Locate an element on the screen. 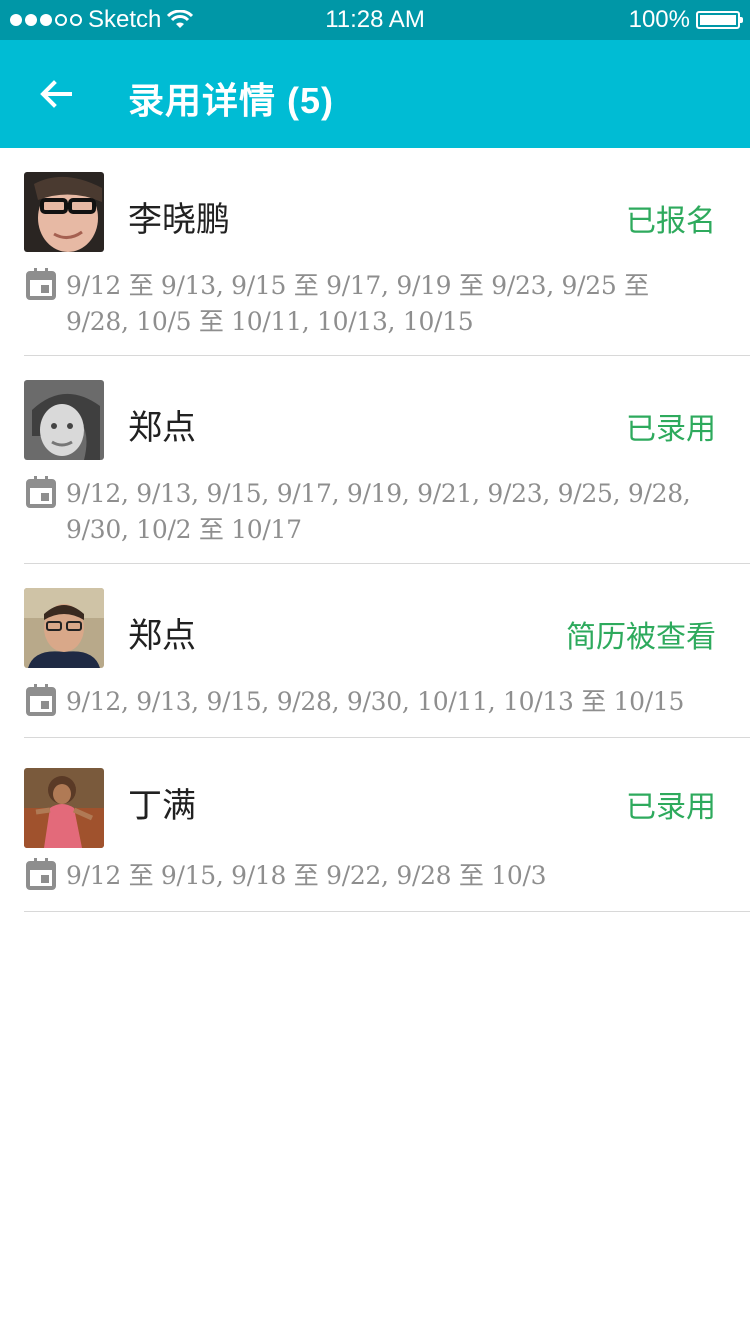 This screenshot has width=750, height=1334. battery-percent: 100% is located at coordinates (659, 19).